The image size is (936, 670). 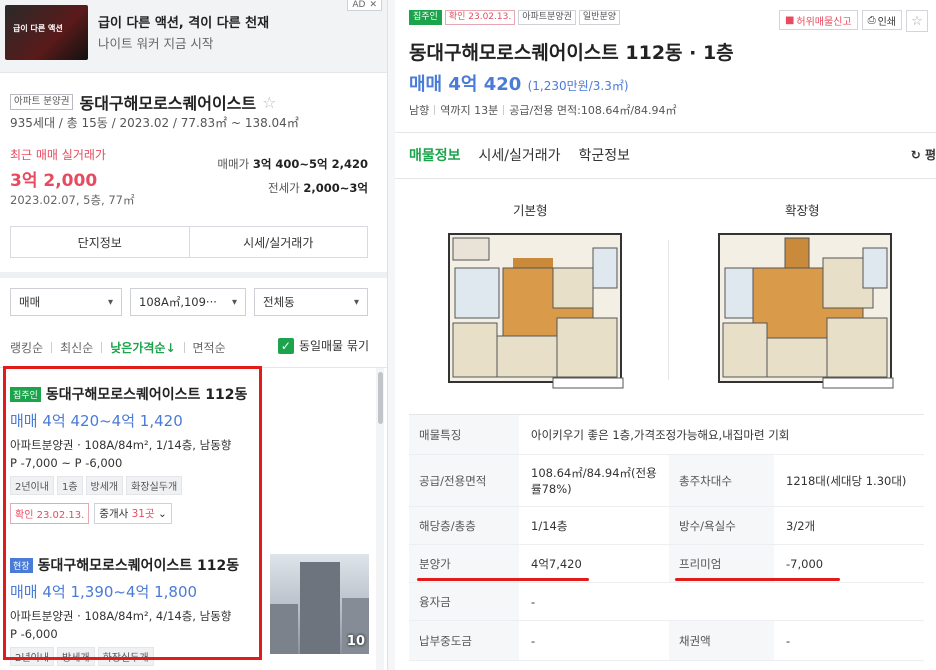 What do you see at coordinates (76, 347) in the screenshot?
I see `sort-latest: 최신순` at bounding box center [76, 347].